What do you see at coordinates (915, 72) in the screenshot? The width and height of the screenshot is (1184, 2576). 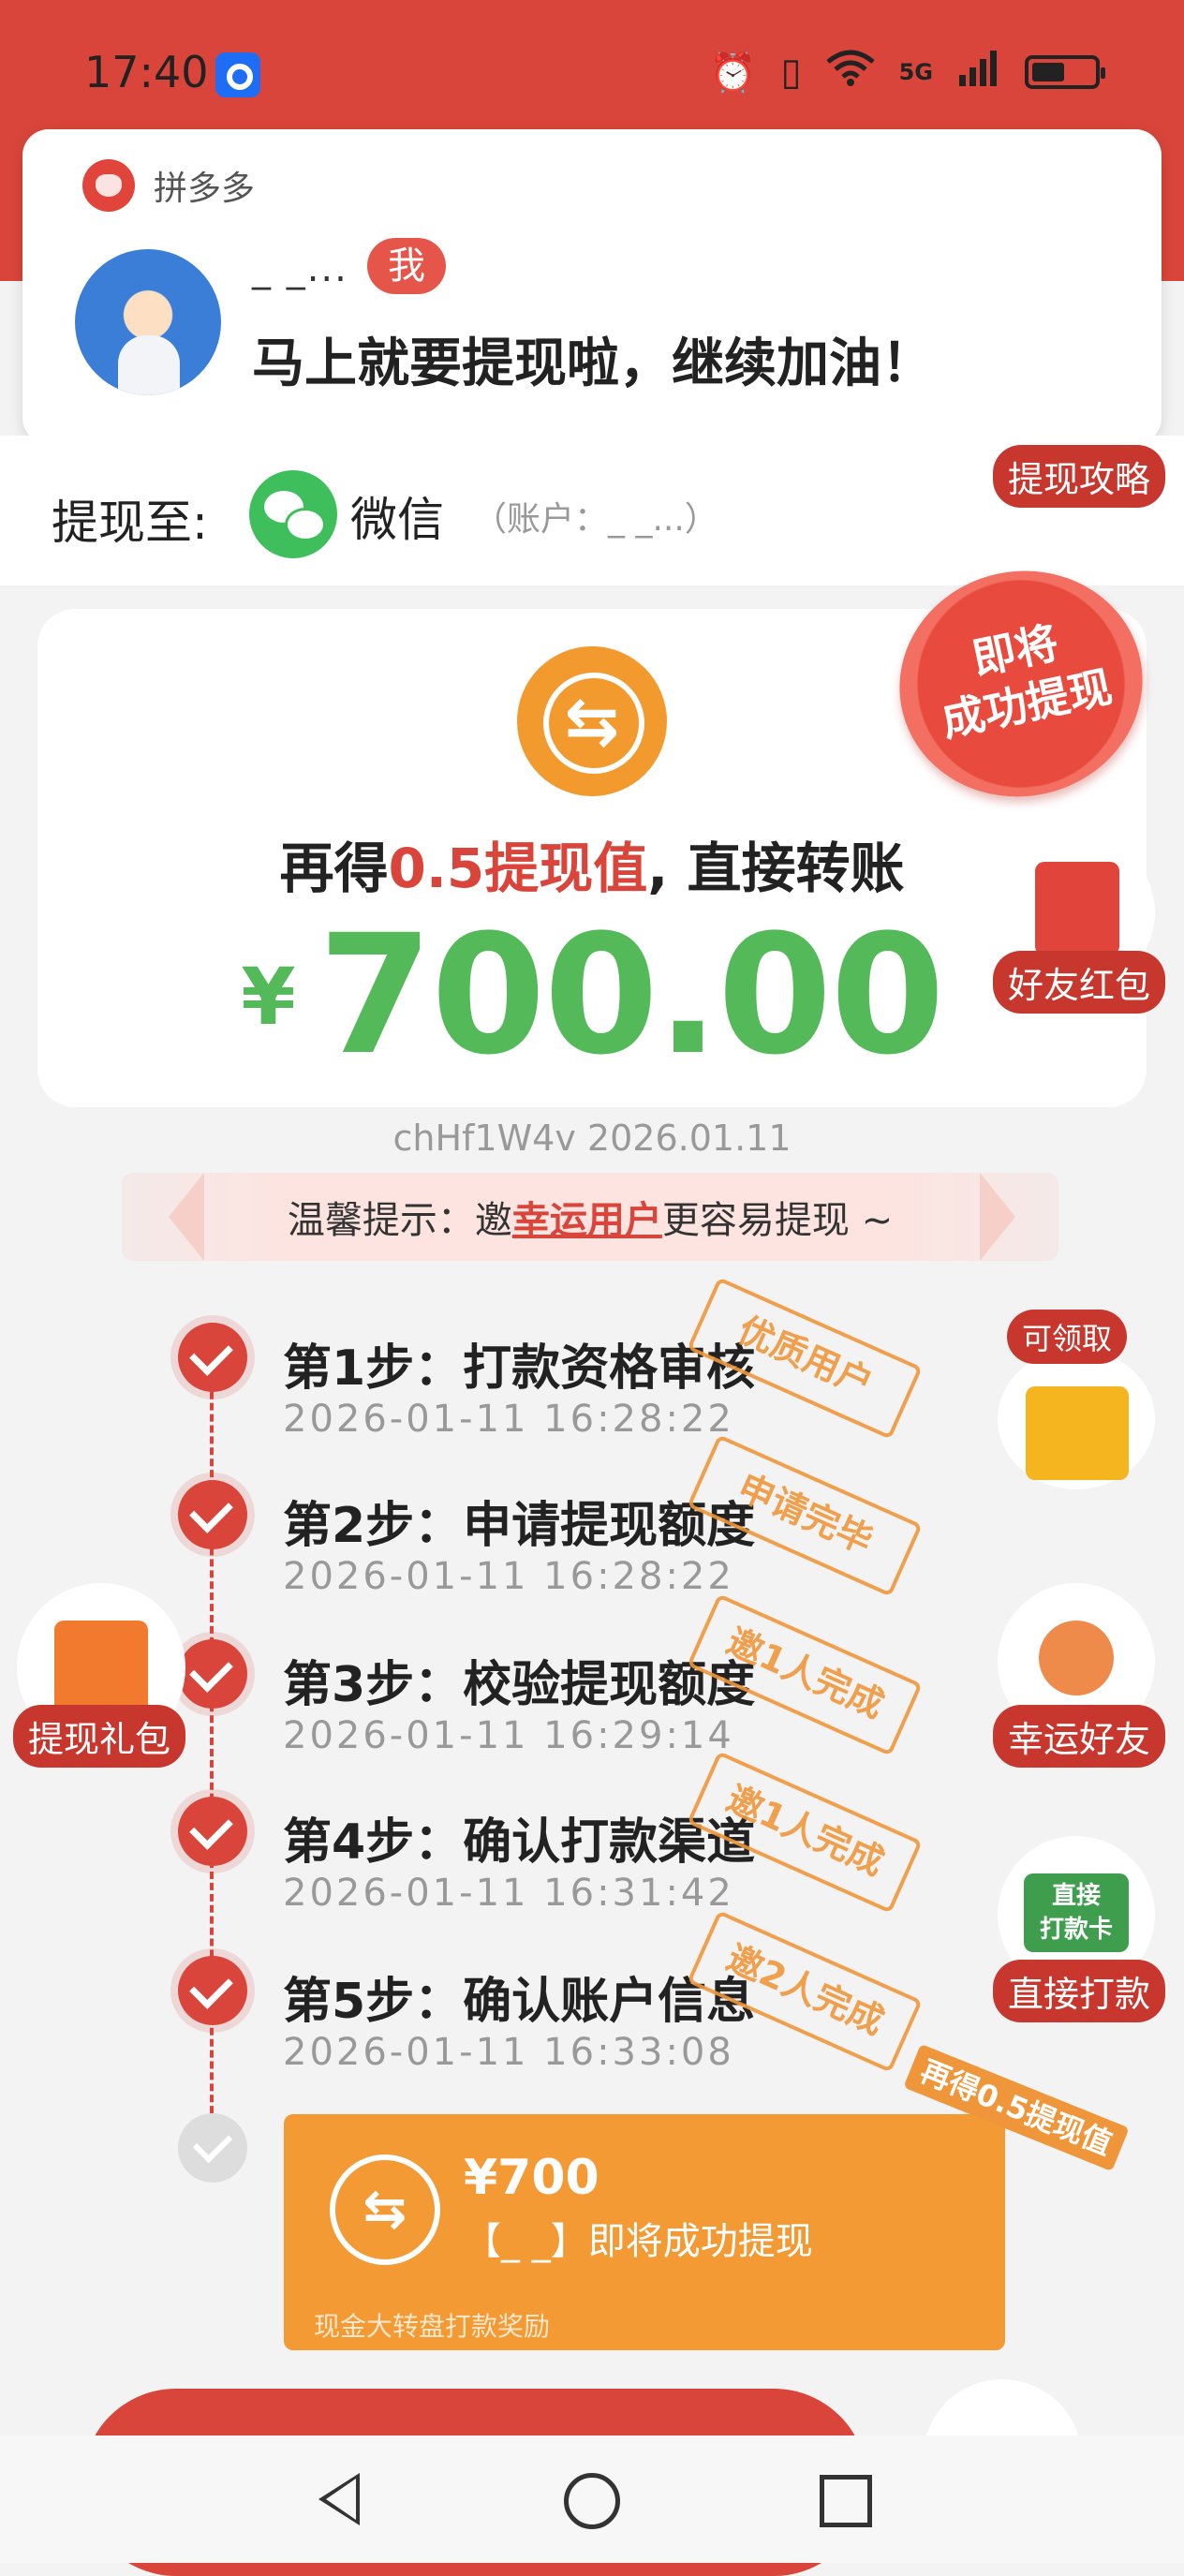 I see `network-type: 5G` at bounding box center [915, 72].